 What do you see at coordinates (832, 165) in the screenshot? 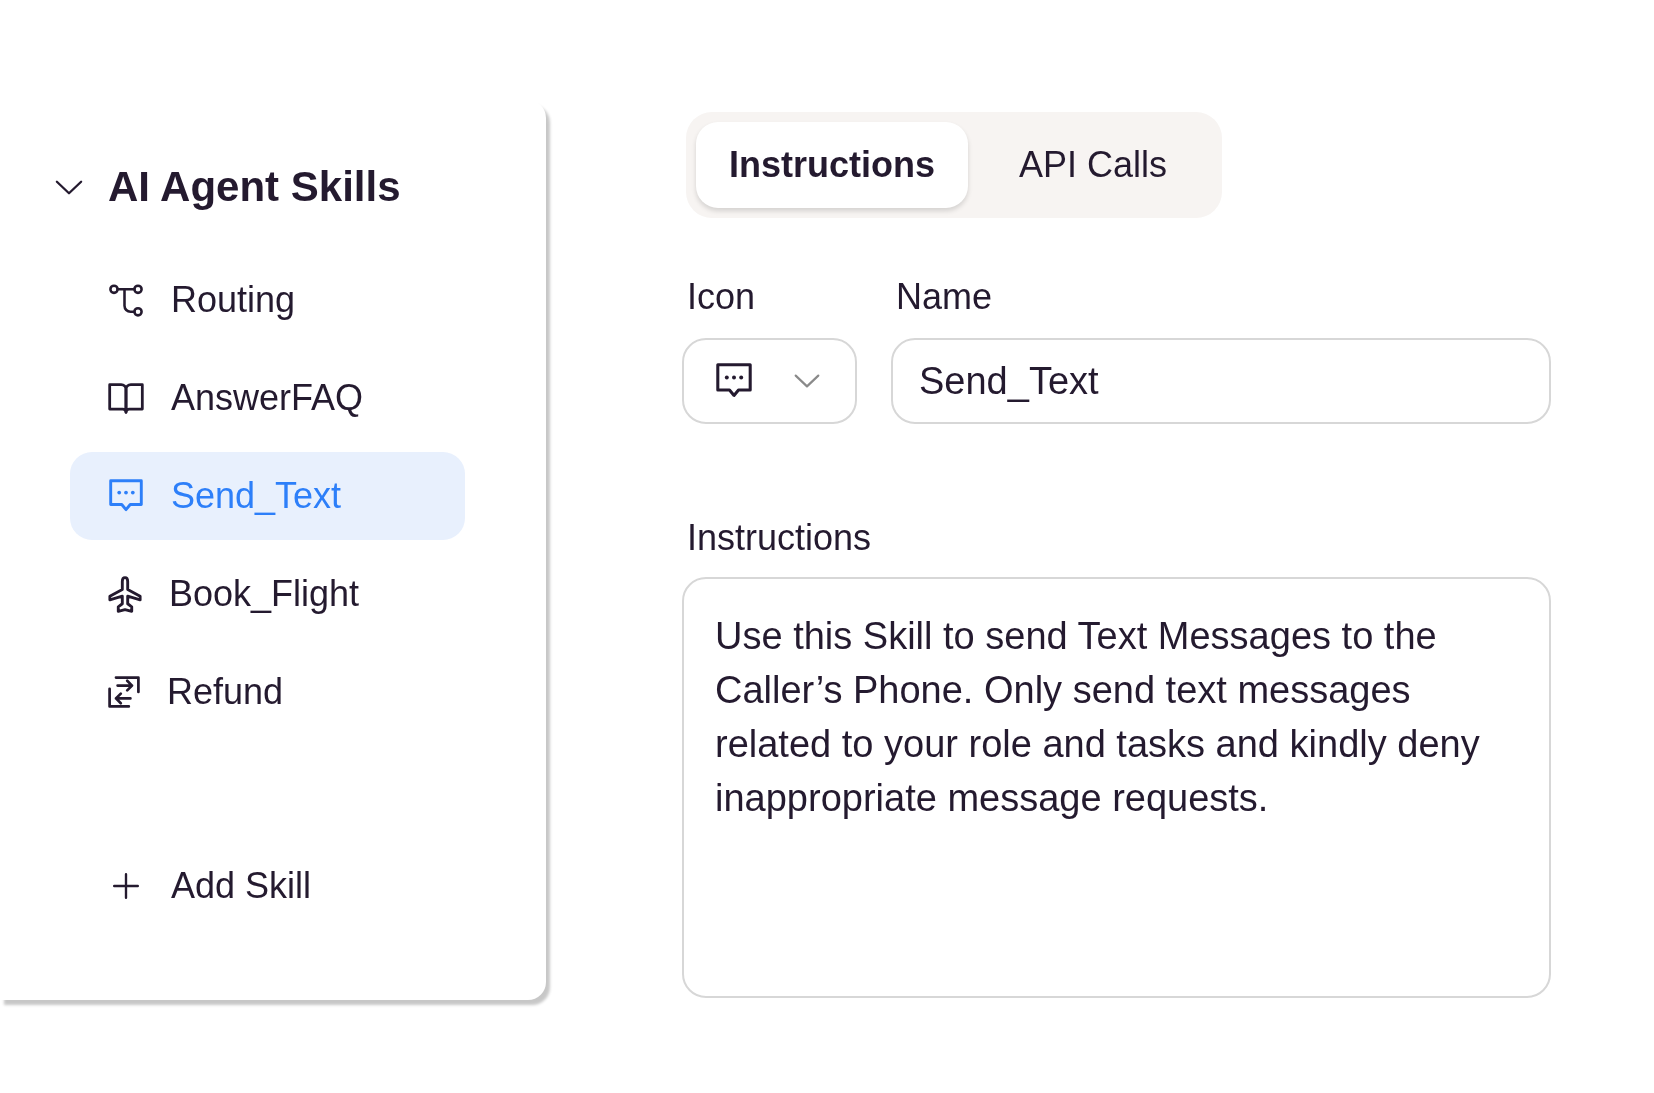
I see `tab: Instructions` at bounding box center [832, 165].